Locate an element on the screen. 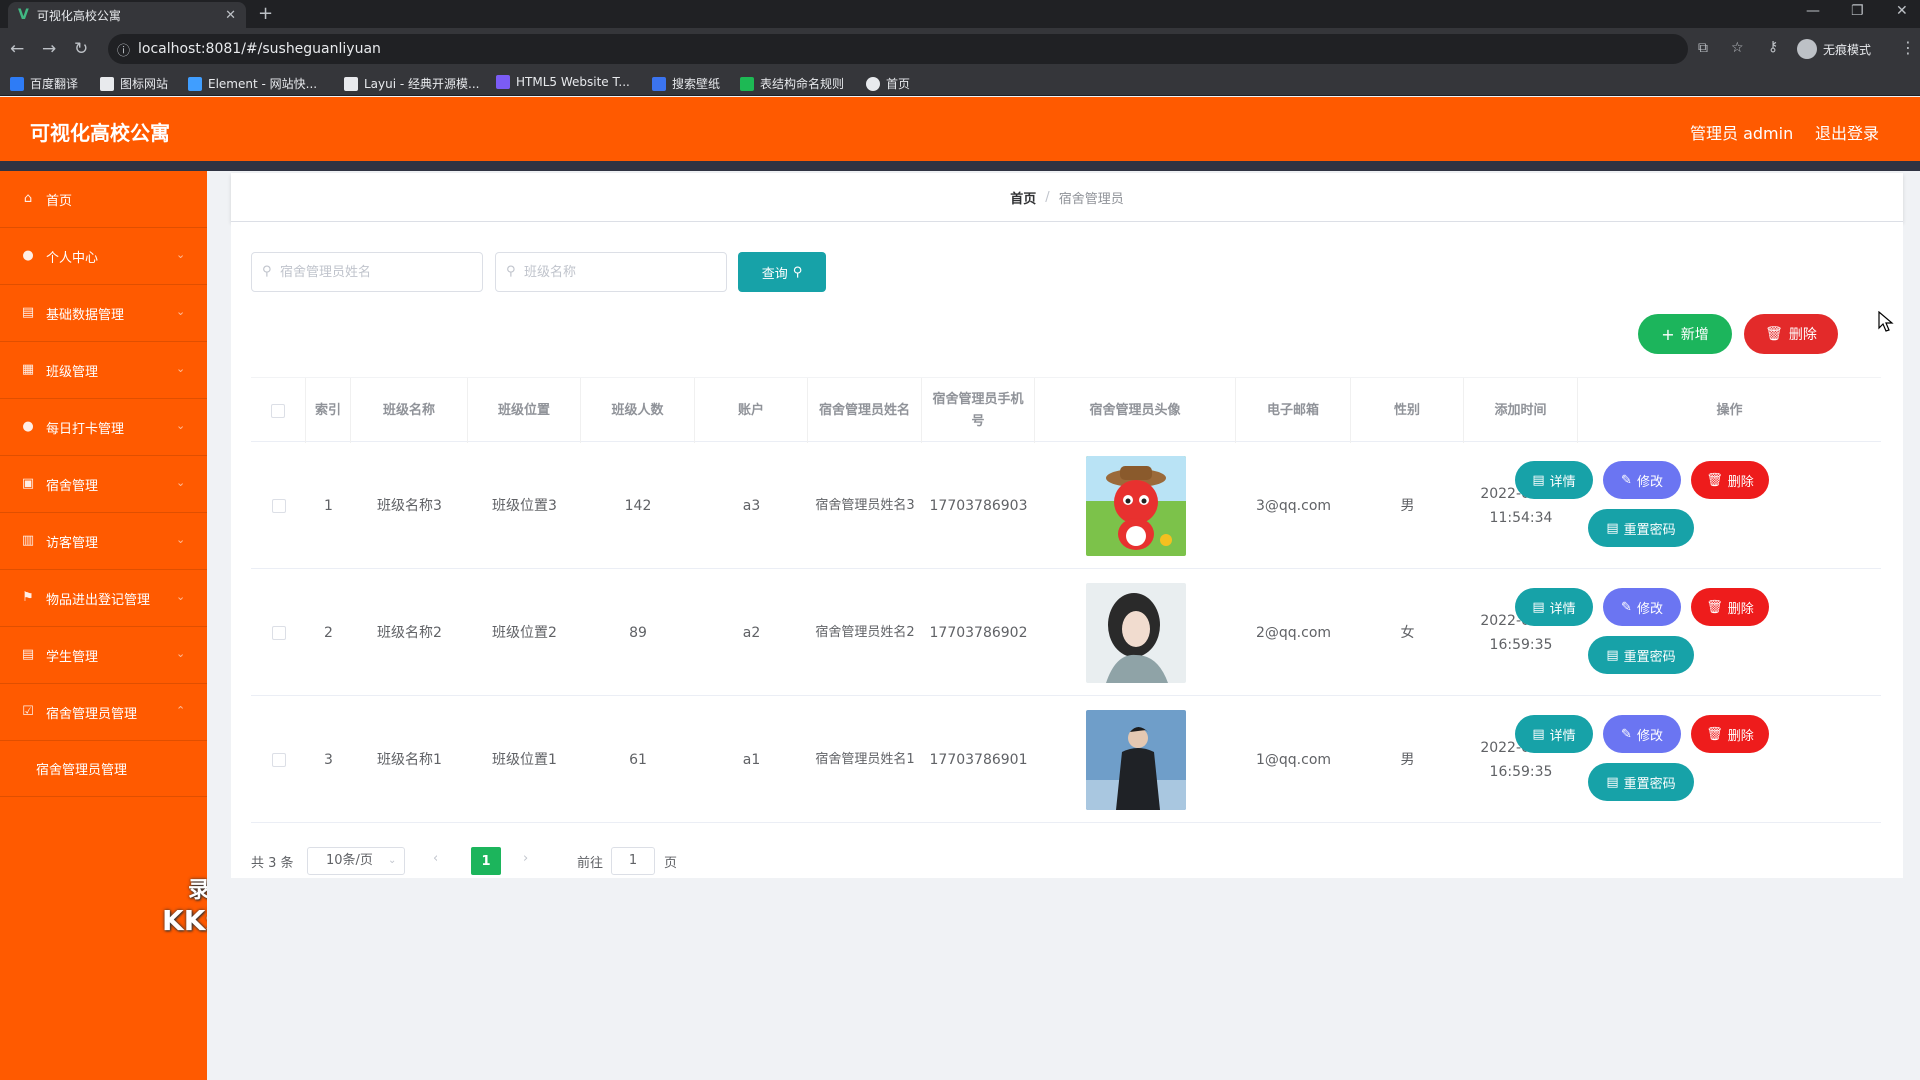  bookmark-item: 图标网站 is located at coordinates (134, 83).